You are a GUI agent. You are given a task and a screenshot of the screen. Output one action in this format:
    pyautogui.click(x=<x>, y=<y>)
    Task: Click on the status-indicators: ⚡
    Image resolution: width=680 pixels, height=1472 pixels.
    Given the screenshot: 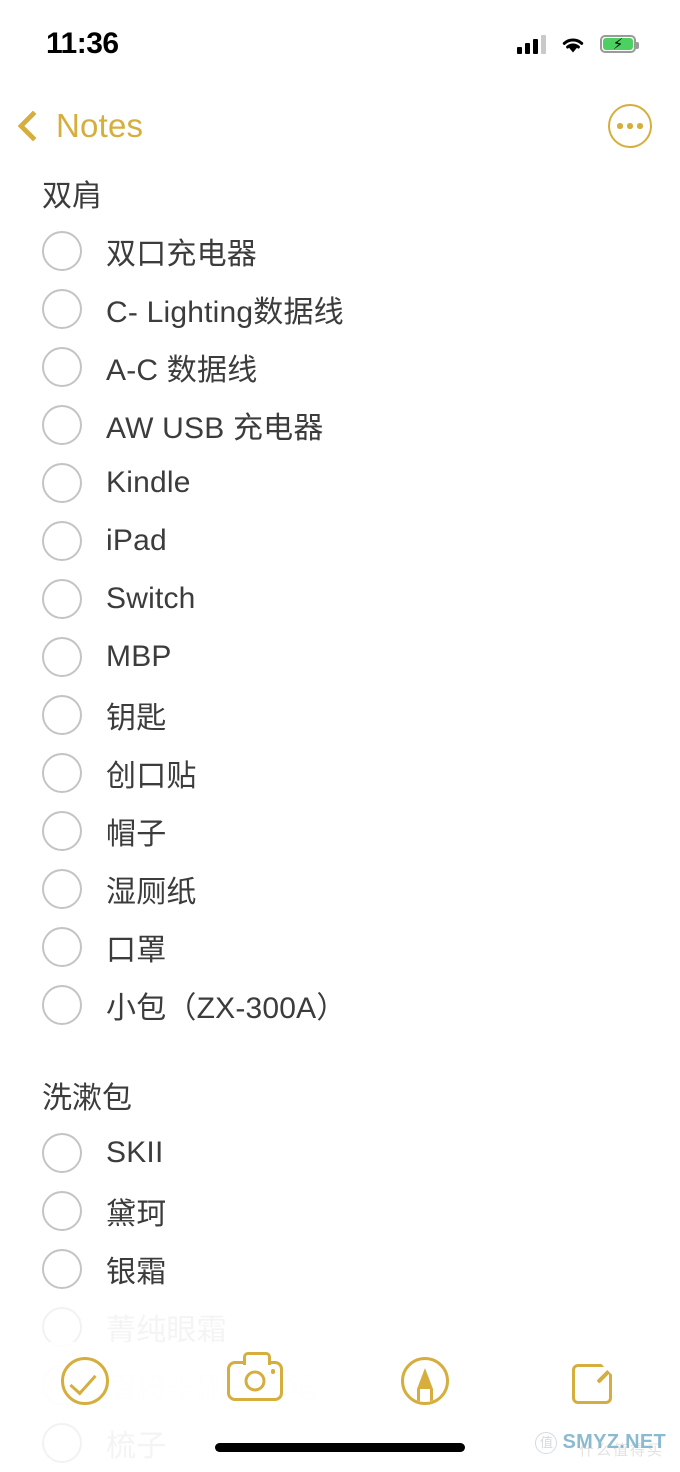 What is the action you would take?
    pyautogui.click(x=578, y=44)
    